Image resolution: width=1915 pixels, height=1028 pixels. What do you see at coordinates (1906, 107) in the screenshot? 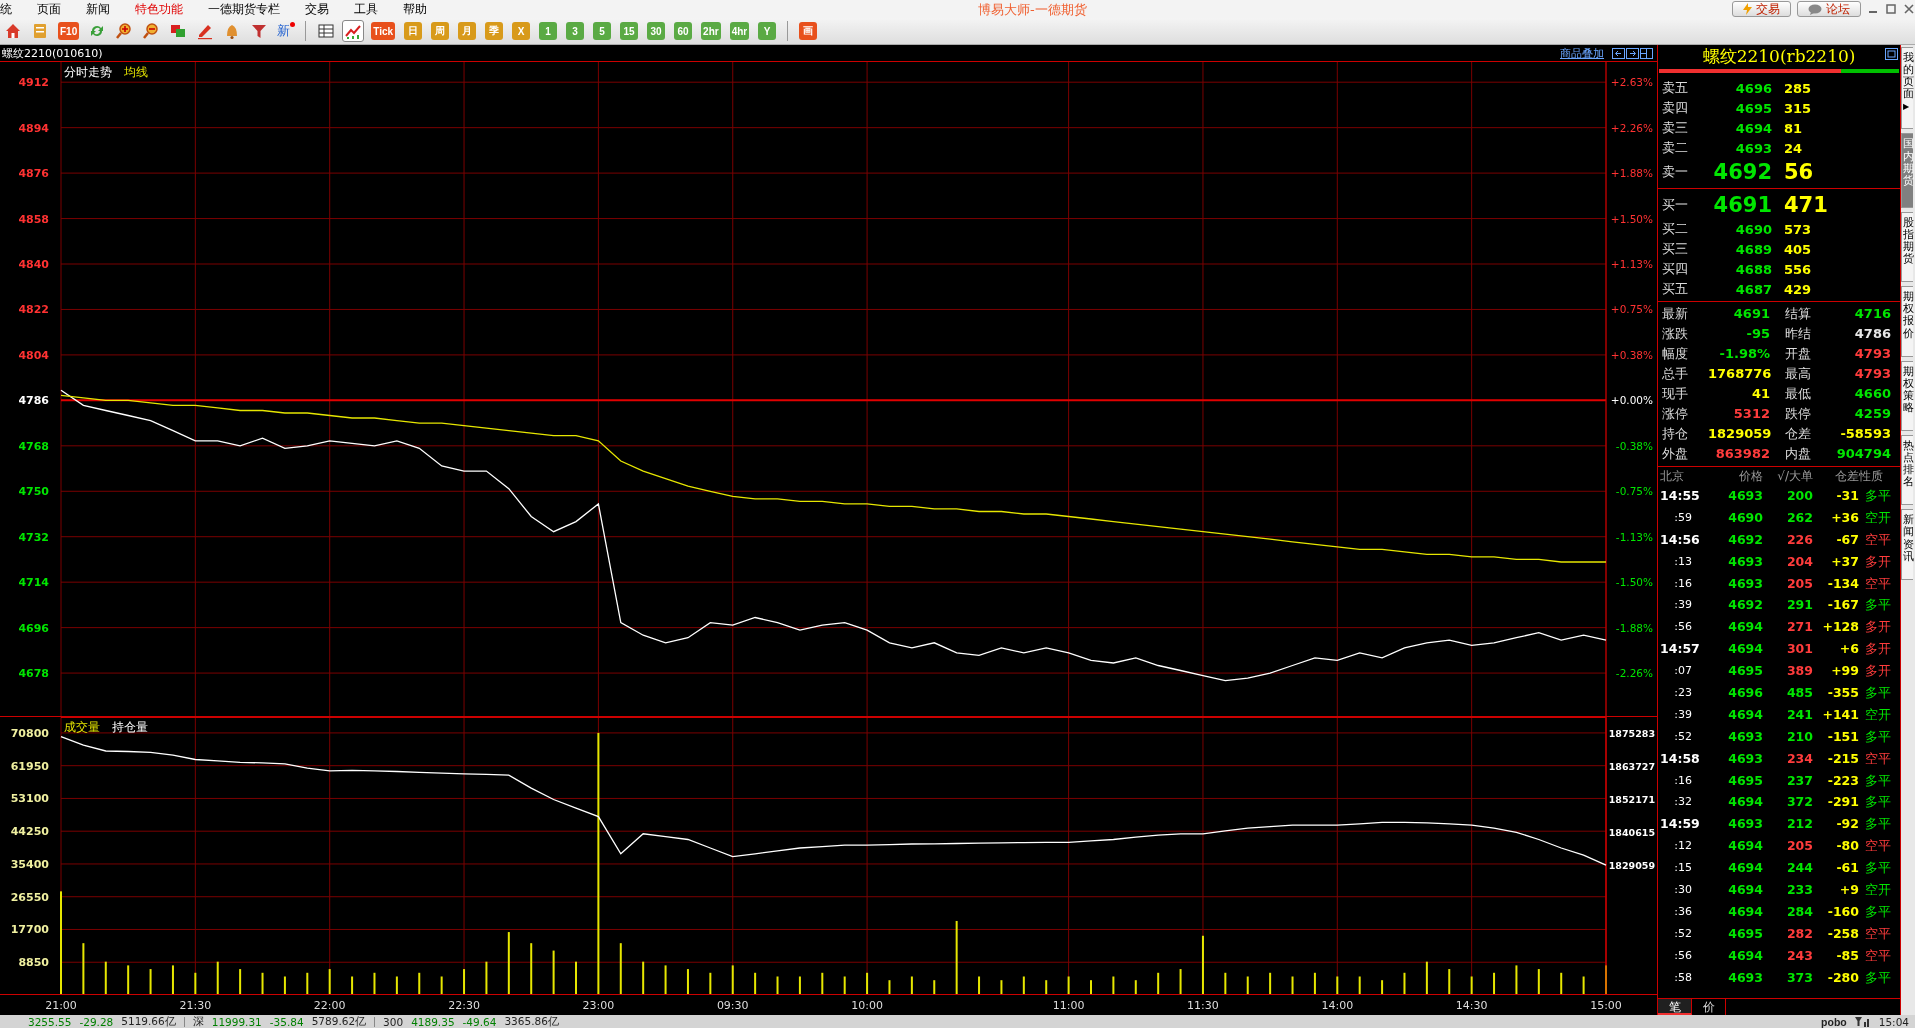
I see `arrow-glyph: ▶` at bounding box center [1906, 107].